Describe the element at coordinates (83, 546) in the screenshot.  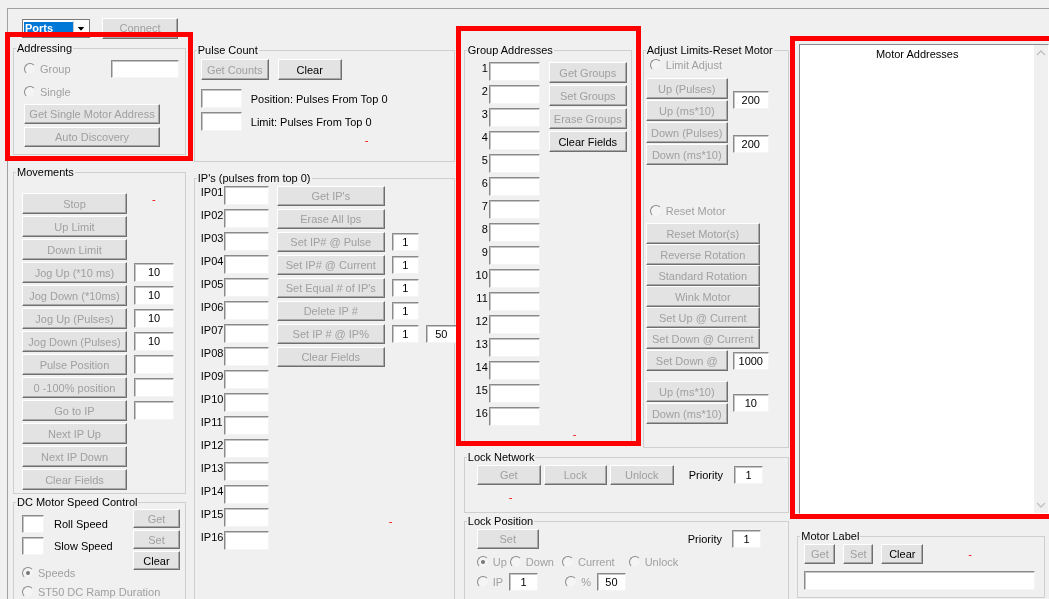
I see `field-label: Slow Speed` at that location.